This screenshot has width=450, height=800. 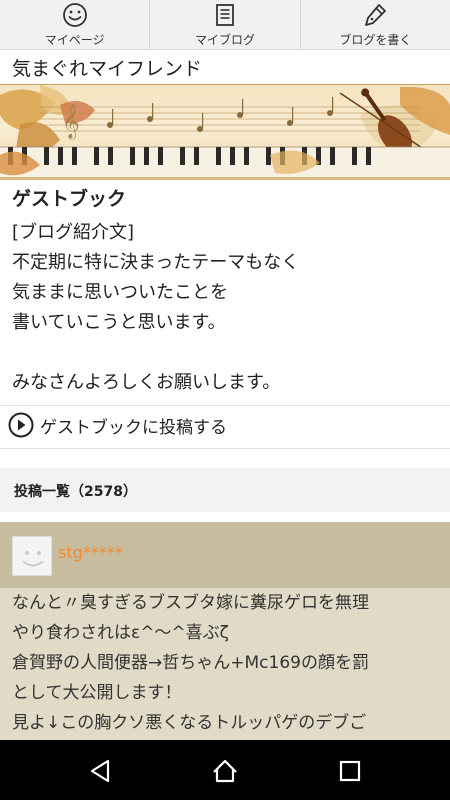 What do you see at coordinates (74, 40) in the screenshot?
I see `nav-mypage-label: マイページ` at bounding box center [74, 40].